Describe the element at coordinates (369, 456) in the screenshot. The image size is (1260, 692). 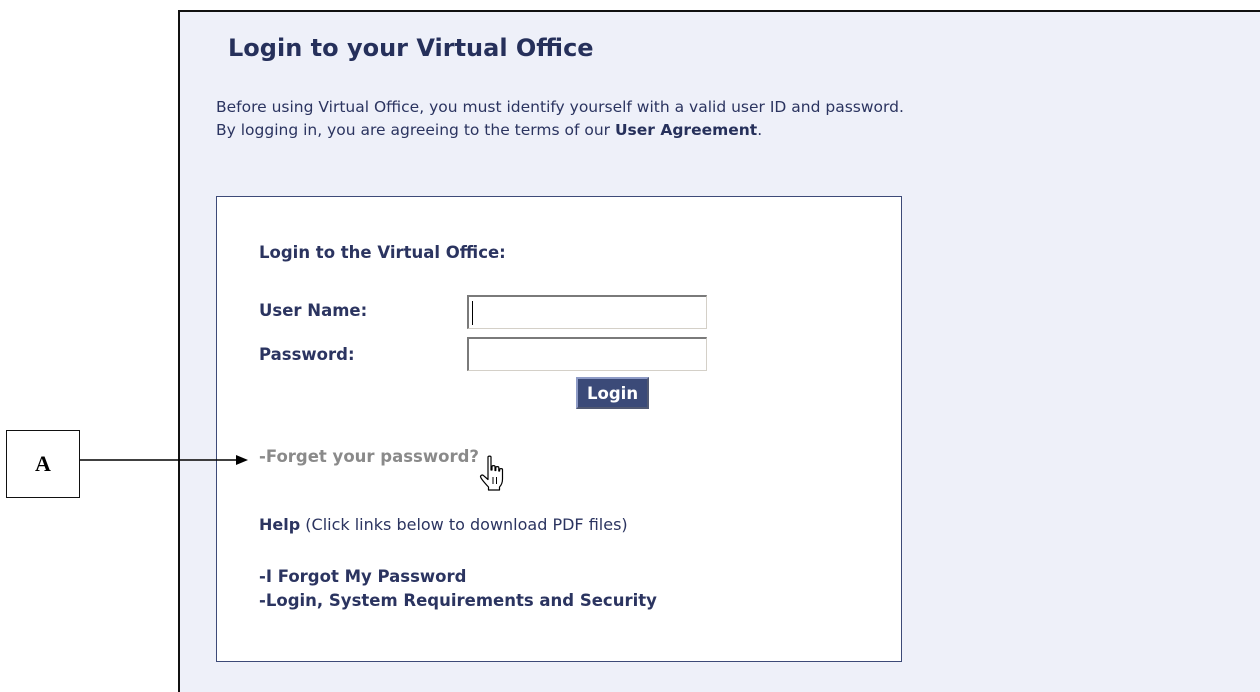
I see `forgot-password-link: -Forget your password?` at that location.